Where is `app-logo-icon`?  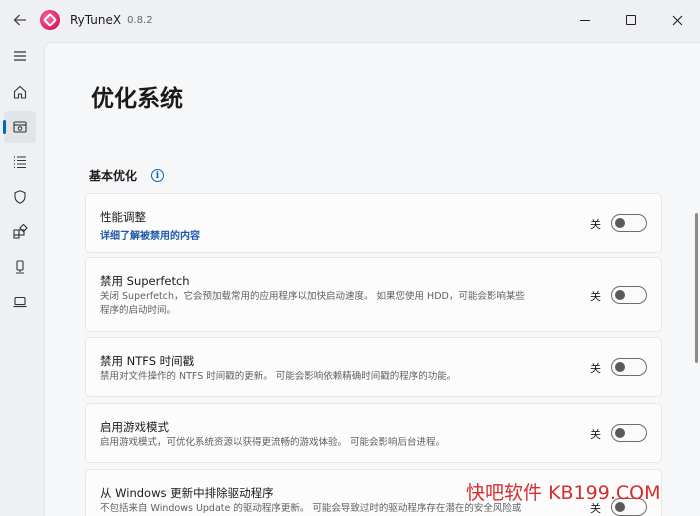
app-logo-icon is located at coordinates (50, 20).